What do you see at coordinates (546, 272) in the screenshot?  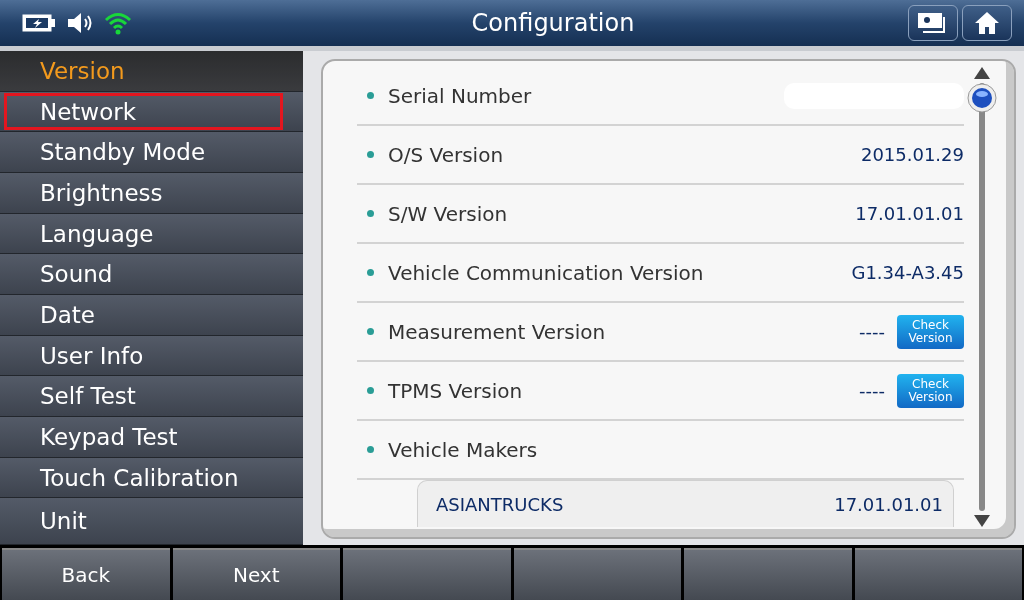 I see `row-label: Vehicle Communication Version` at bounding box center [546, 272].